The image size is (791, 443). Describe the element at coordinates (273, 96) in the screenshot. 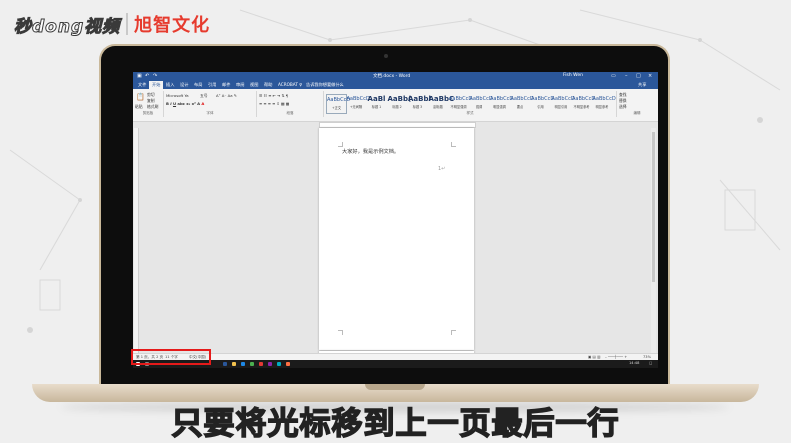

I see `list-icons: ☰ ☷ ≡ ⇤ ⇥ ⇅ ¶` at that location.